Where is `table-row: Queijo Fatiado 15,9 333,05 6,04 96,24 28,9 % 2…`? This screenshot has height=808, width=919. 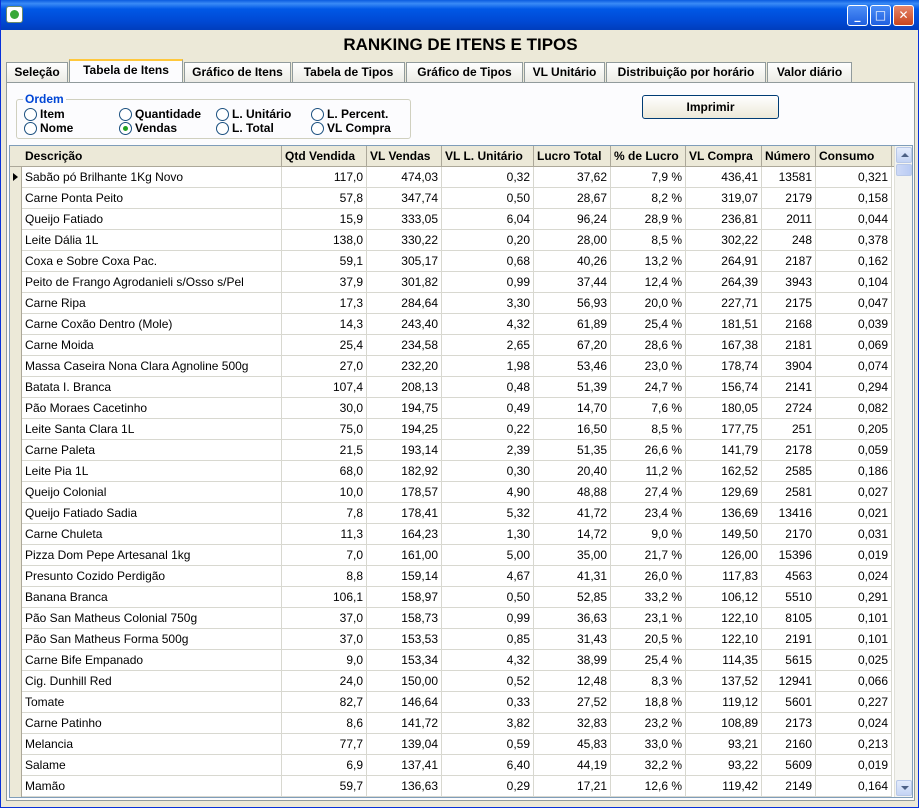 table-row: Queijo Fatiado 15,9 333,05 6,04 96,24 28,9 % 2… is located at coordinates (452, 219).